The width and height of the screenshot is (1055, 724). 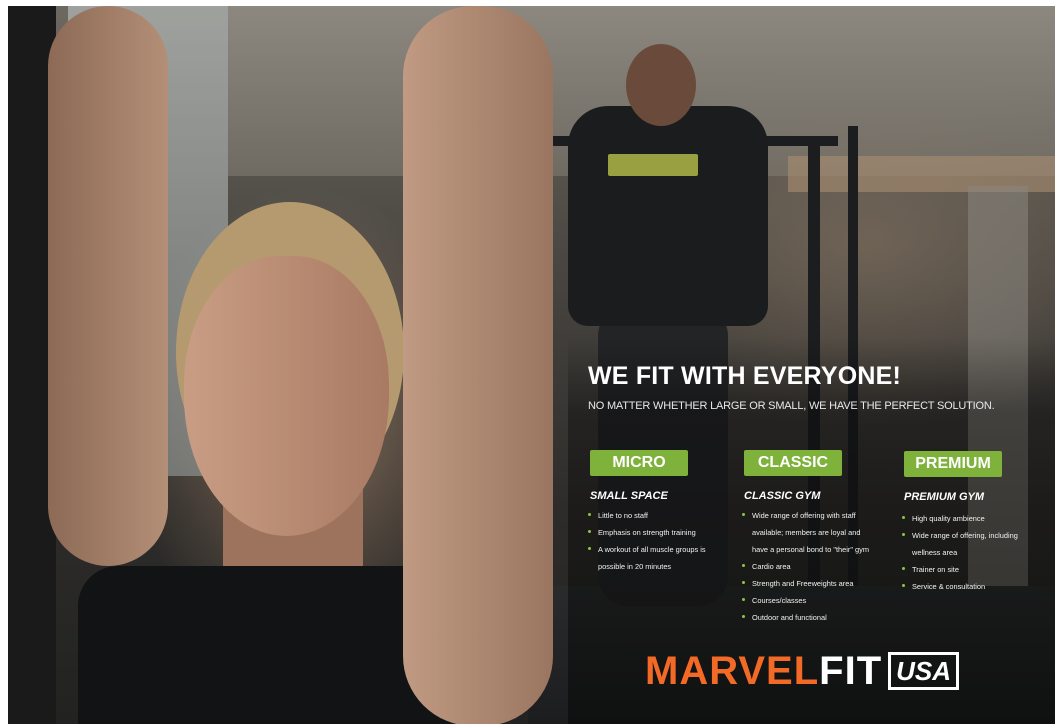 What do you see at coordinates (972, 569) in the screenshot?
I see `list-item: Trainer on site` at bounding box center [972, 569].